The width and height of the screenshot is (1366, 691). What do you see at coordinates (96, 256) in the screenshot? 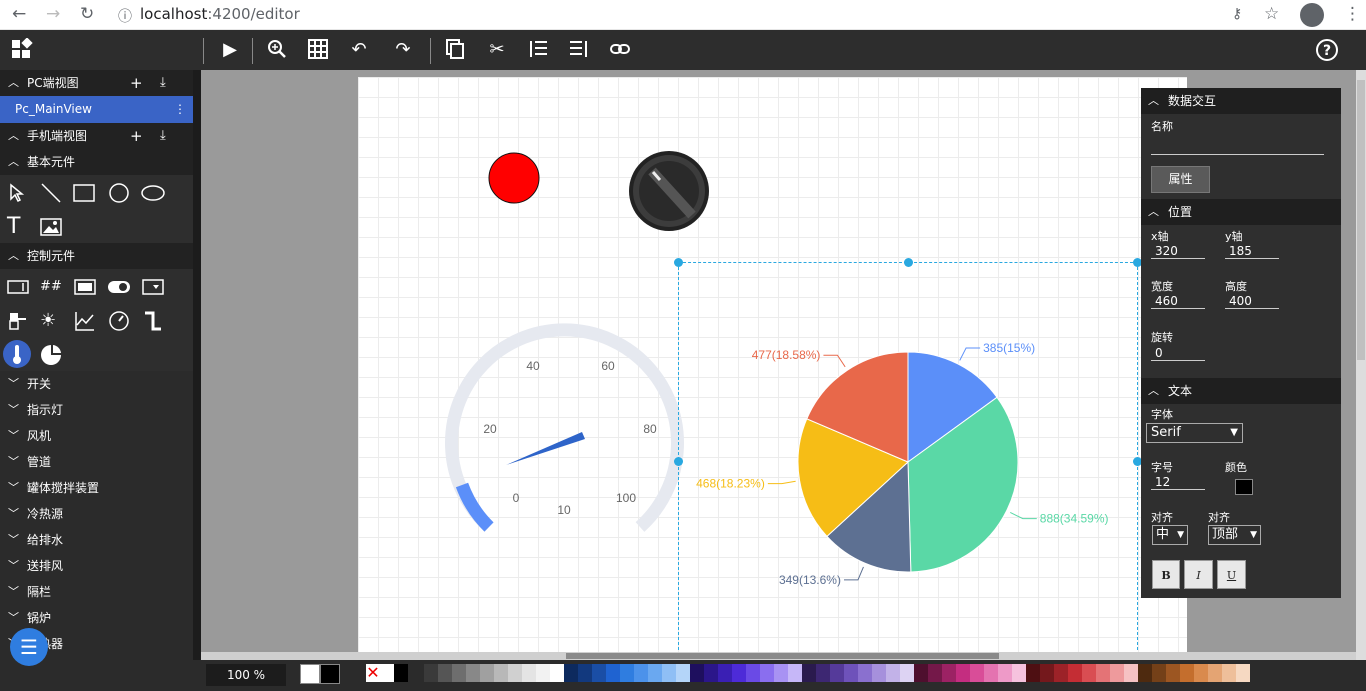
I see `control-components-section: ︿ 控制元件` at bounding box center [96, 256].